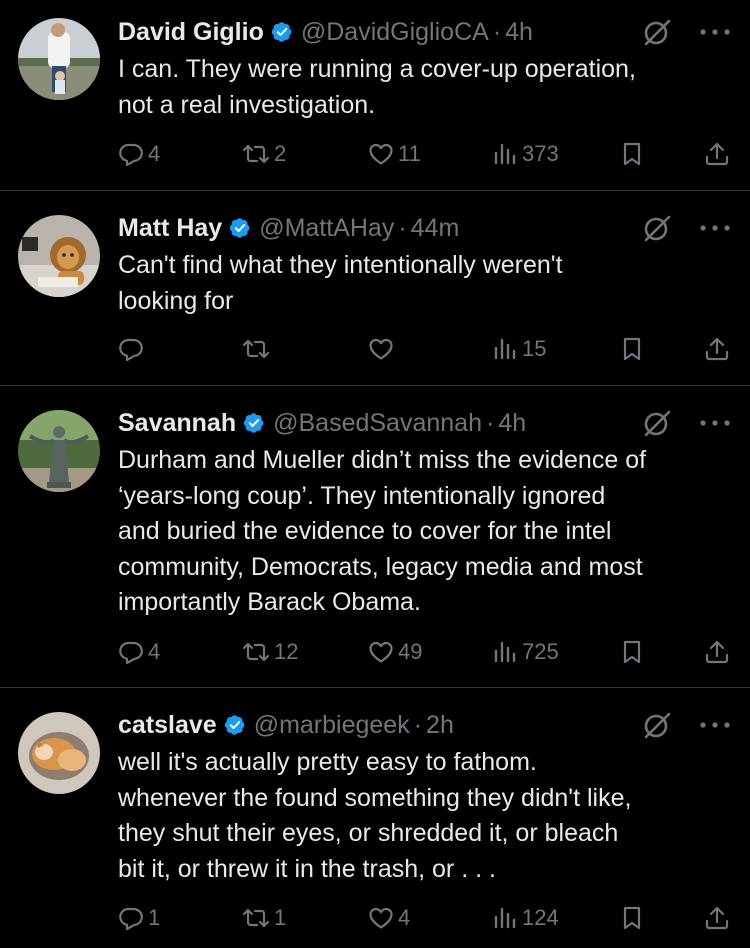 This screenshot has height=948, width=750. I want to click on action-bar: 1 1 4 124, so click(375, 920).